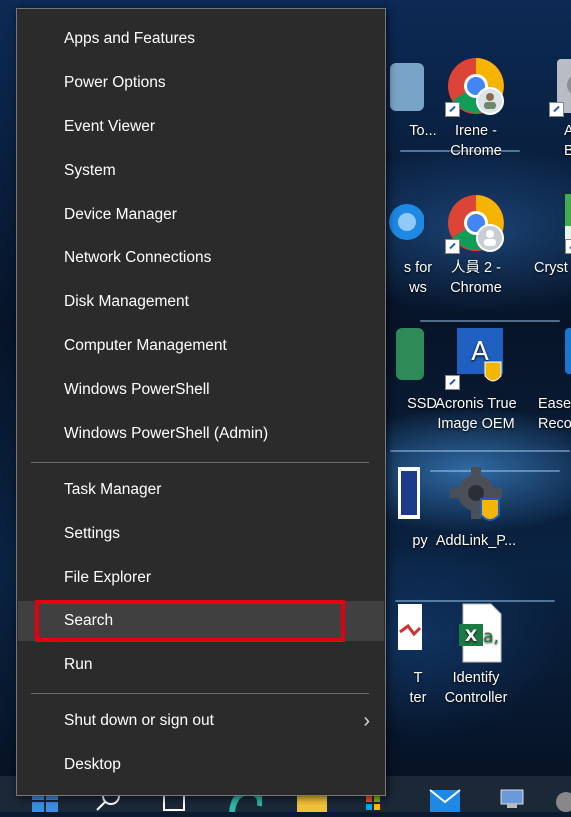  Describe the element at coordinates (476, 359) in the screenshot. I see `acronis-icon: A` at that location.